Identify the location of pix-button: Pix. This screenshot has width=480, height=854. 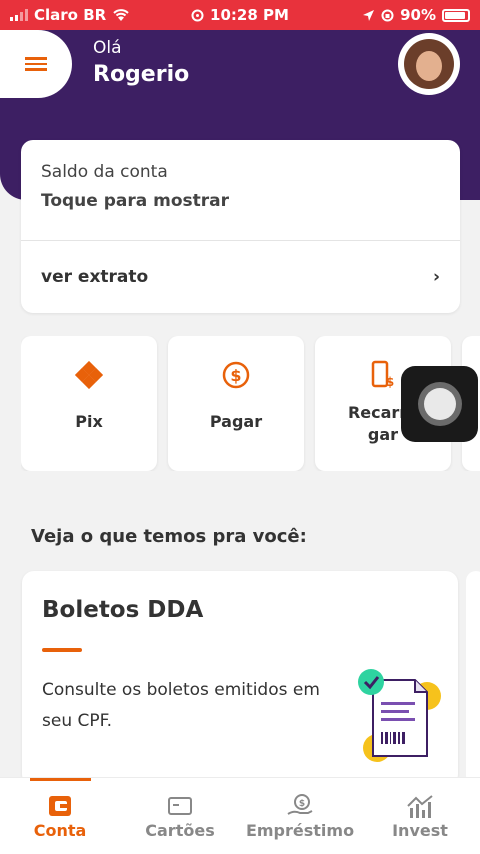
(89, 403).